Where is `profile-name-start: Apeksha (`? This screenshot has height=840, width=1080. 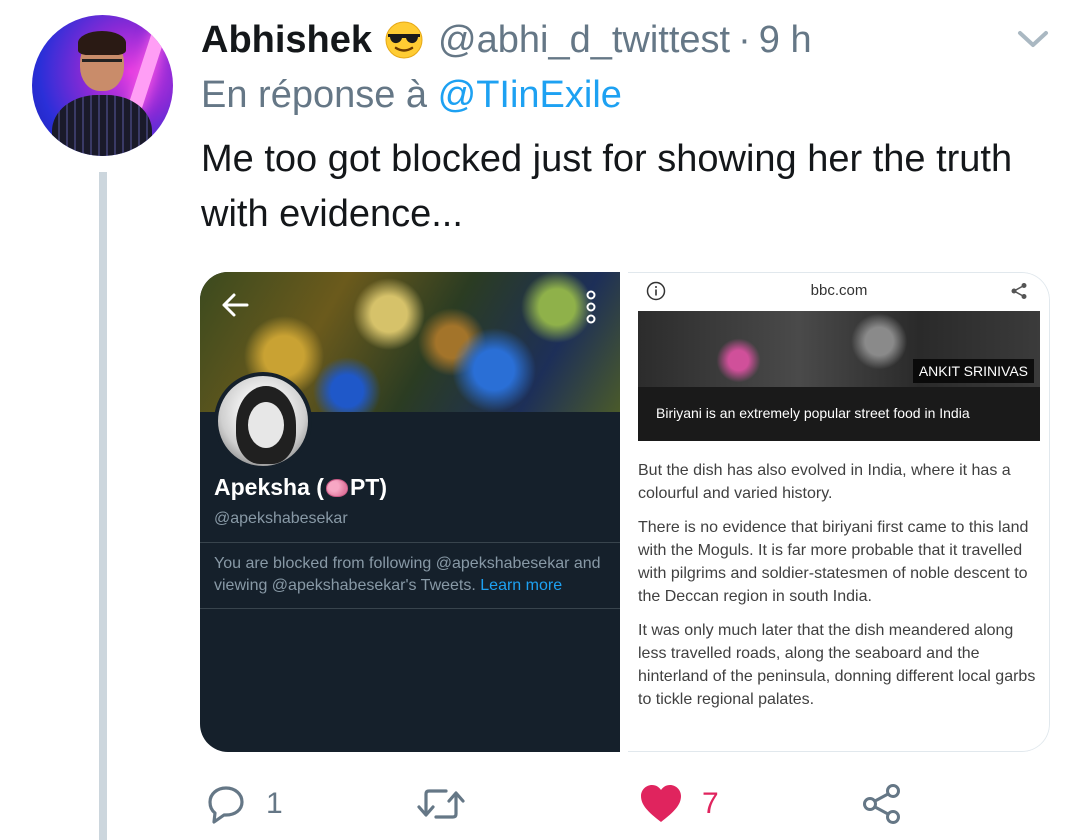 profile-name-start: Apeksha ( is located at coordinates (269, 487).